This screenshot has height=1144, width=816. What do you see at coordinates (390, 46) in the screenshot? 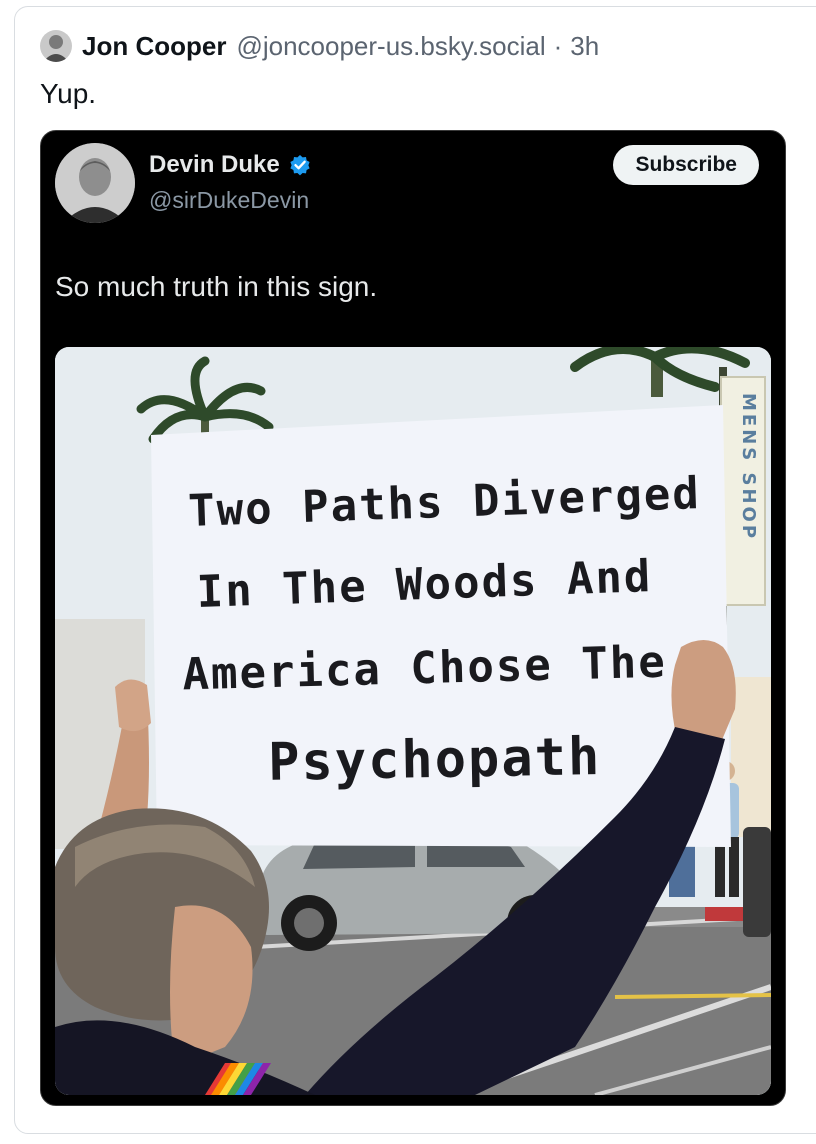
I see `author-handle: @joncooper-us.bsky.social` at bounding box center [390, 46].